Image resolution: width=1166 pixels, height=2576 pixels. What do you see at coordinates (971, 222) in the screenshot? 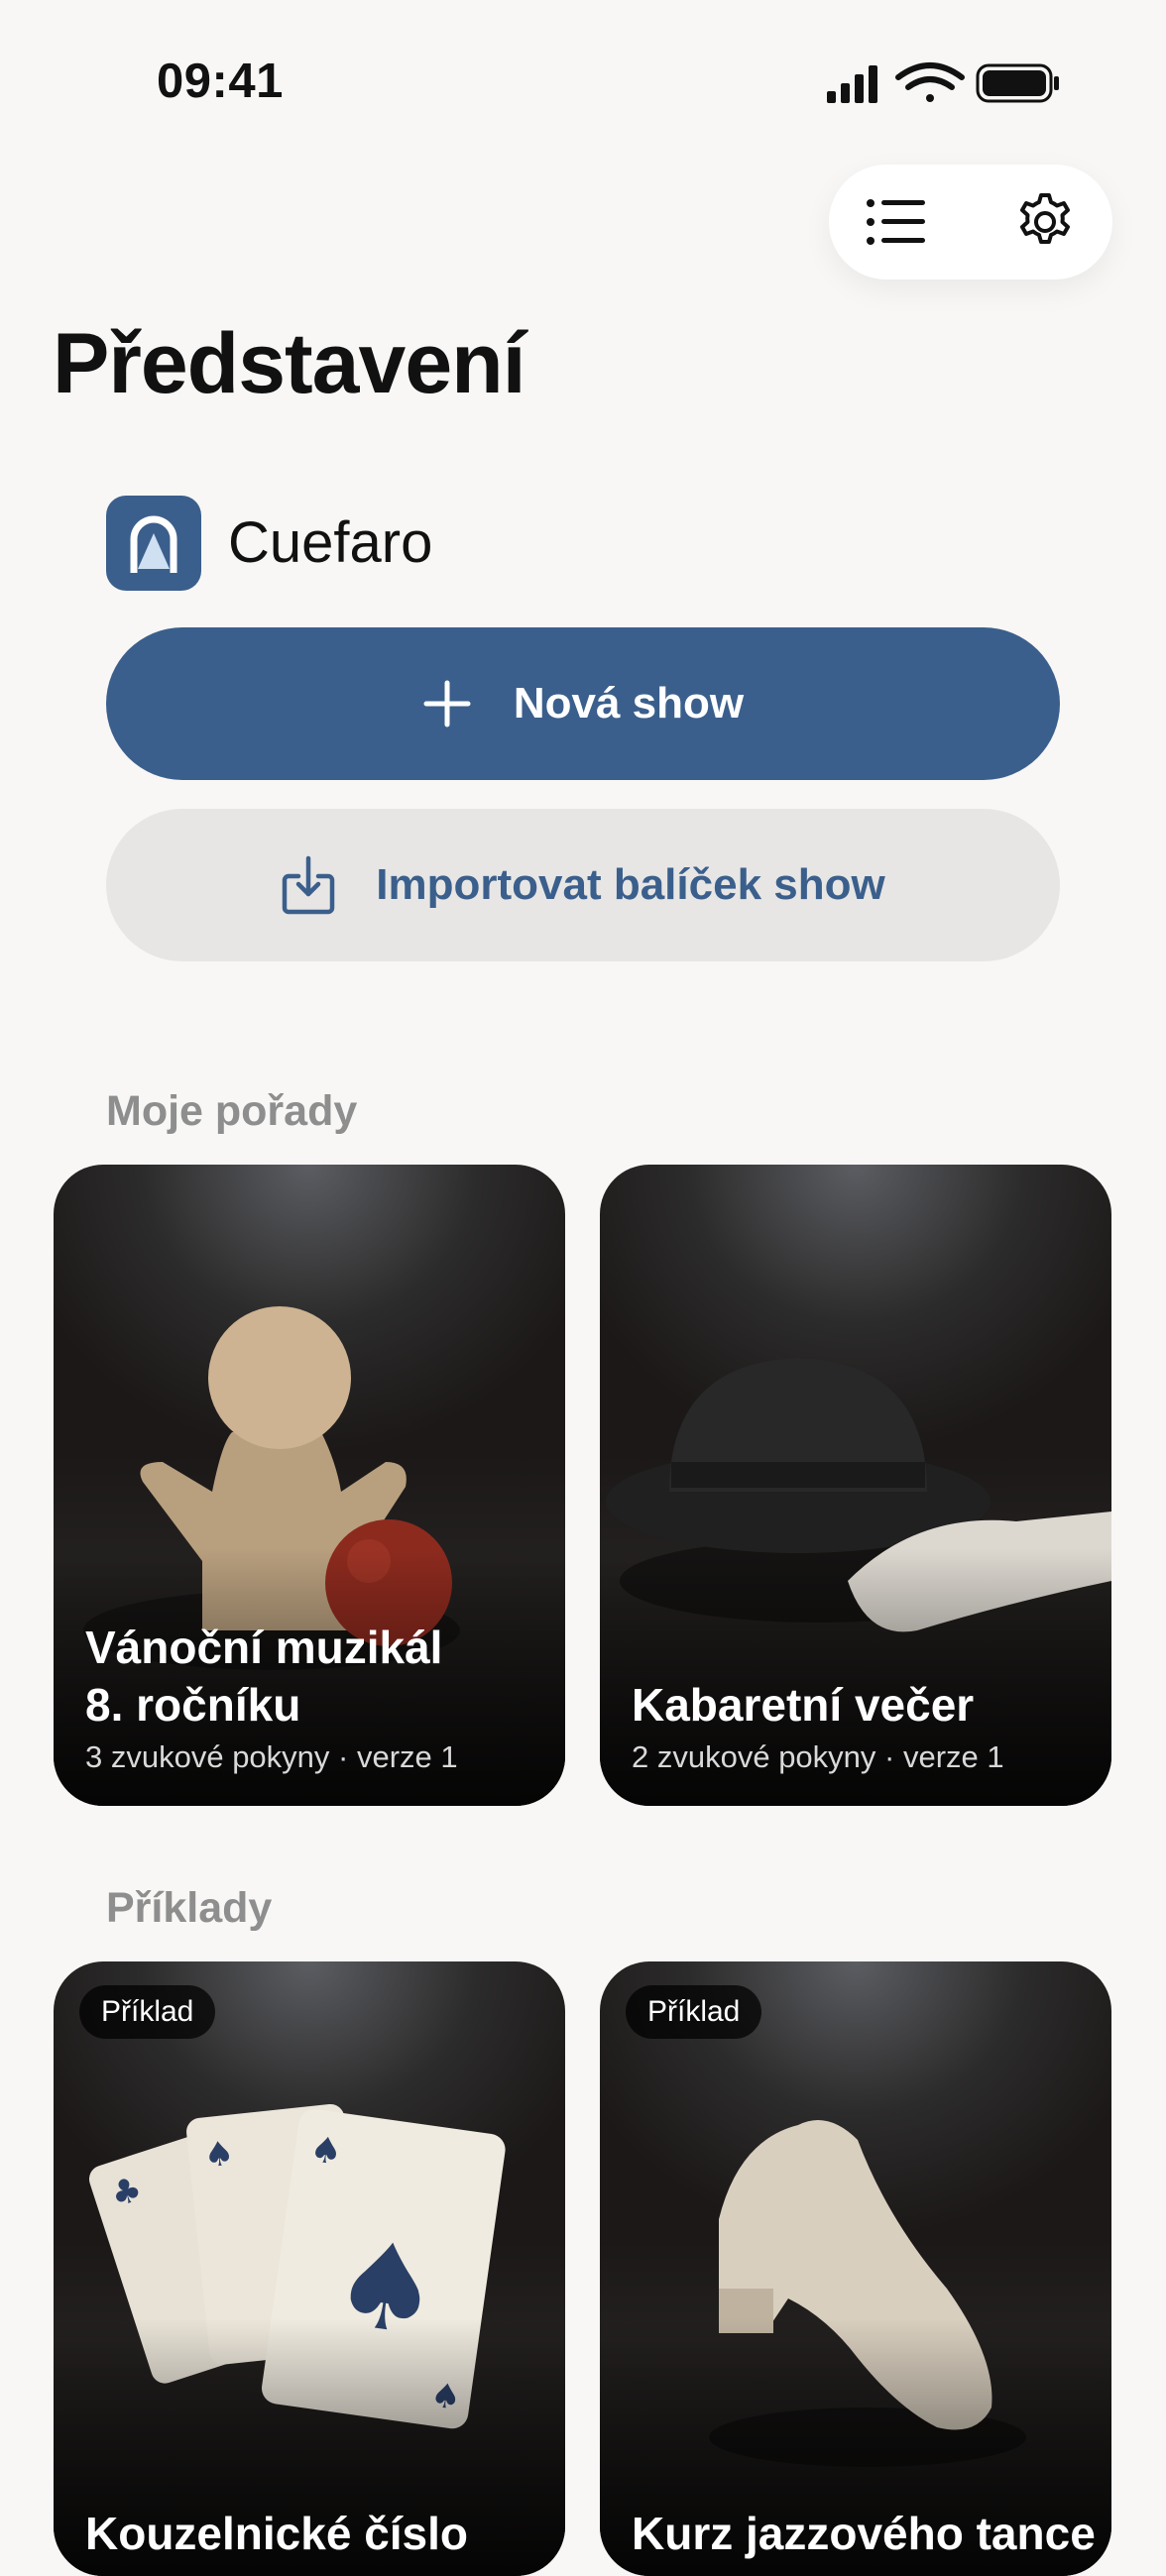
I see `top-toolbar` at bounding box center [971, 222].